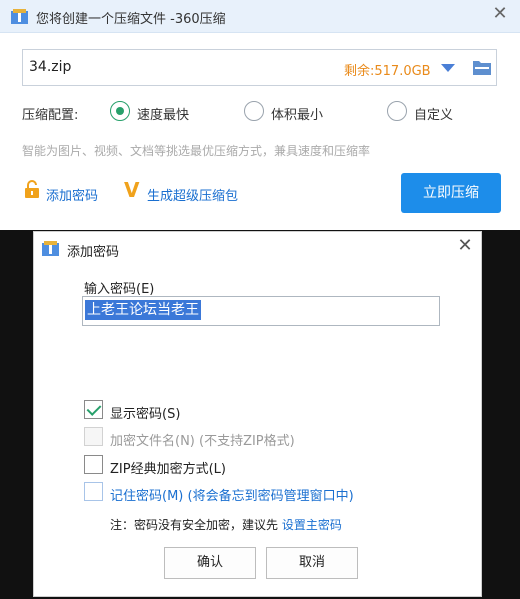  I want to click on v-badge-icon: V, so click(131, 190).